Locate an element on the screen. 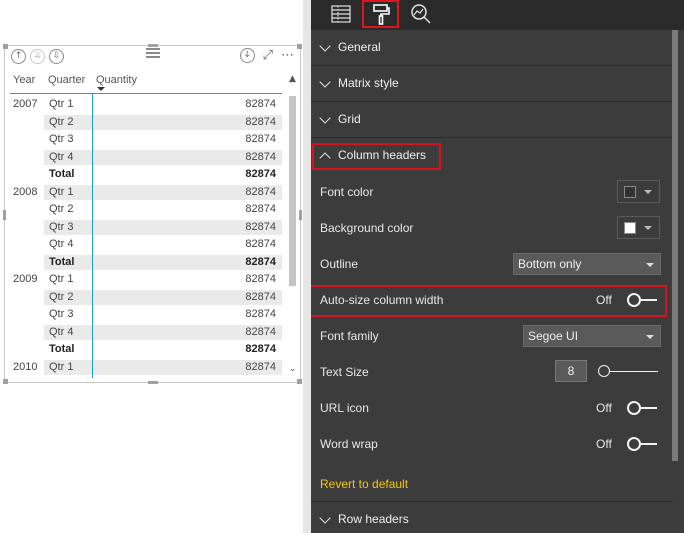  matrix-row: 2010 Qtr 1 82874 is located at coordinates (146, 368).